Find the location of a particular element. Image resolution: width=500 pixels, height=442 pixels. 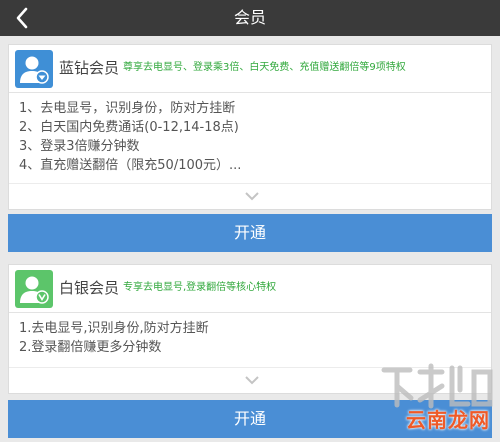

expand-toggle is located at coordinates (250, 196).